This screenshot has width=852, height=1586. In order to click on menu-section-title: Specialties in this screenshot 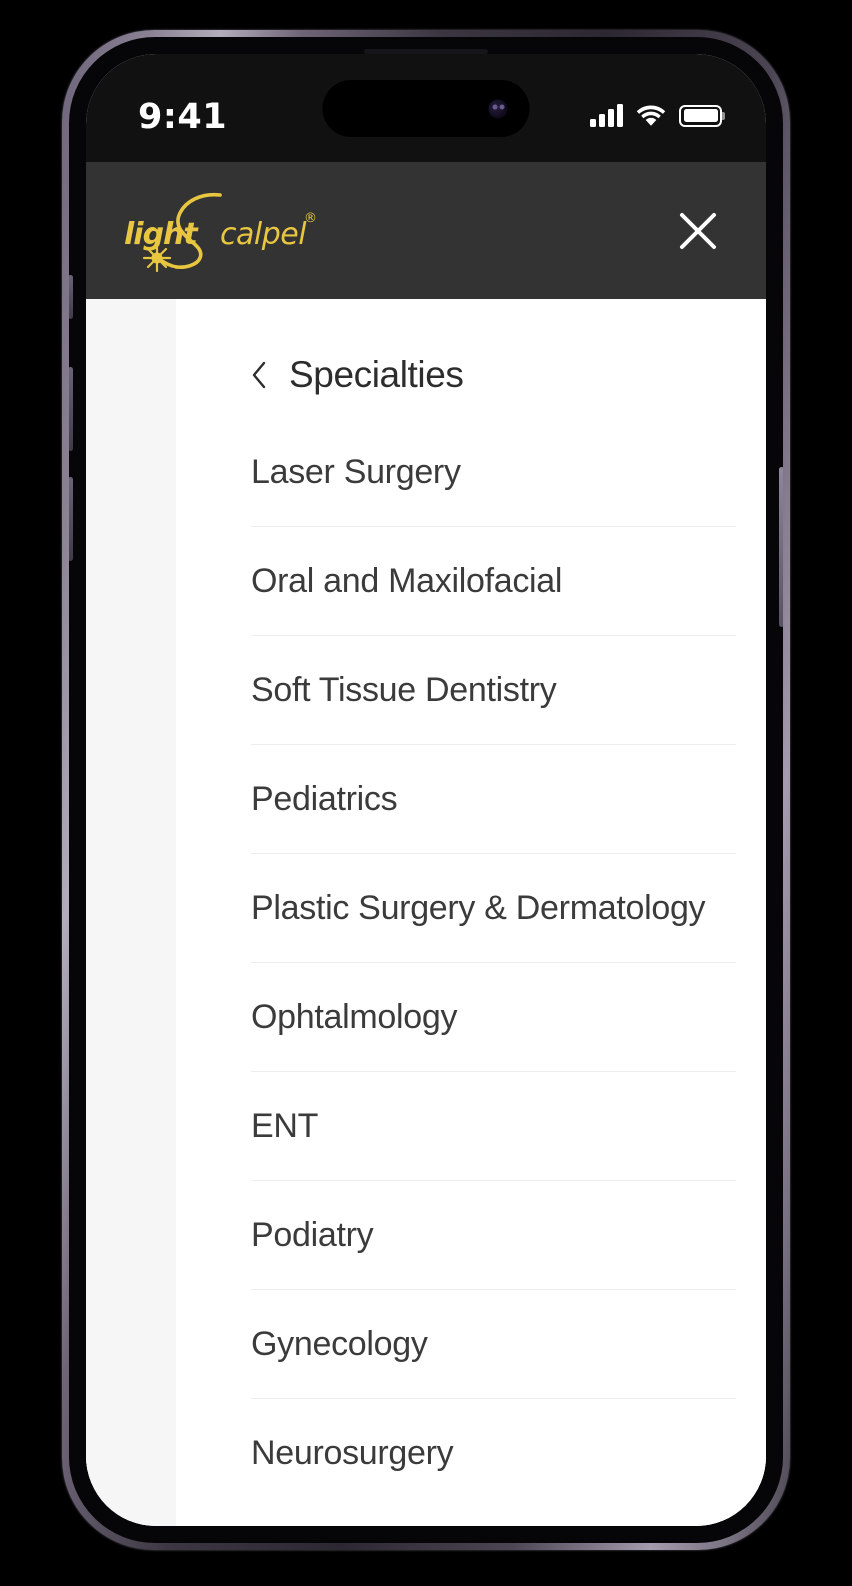, I will do `click(376, 374)`.